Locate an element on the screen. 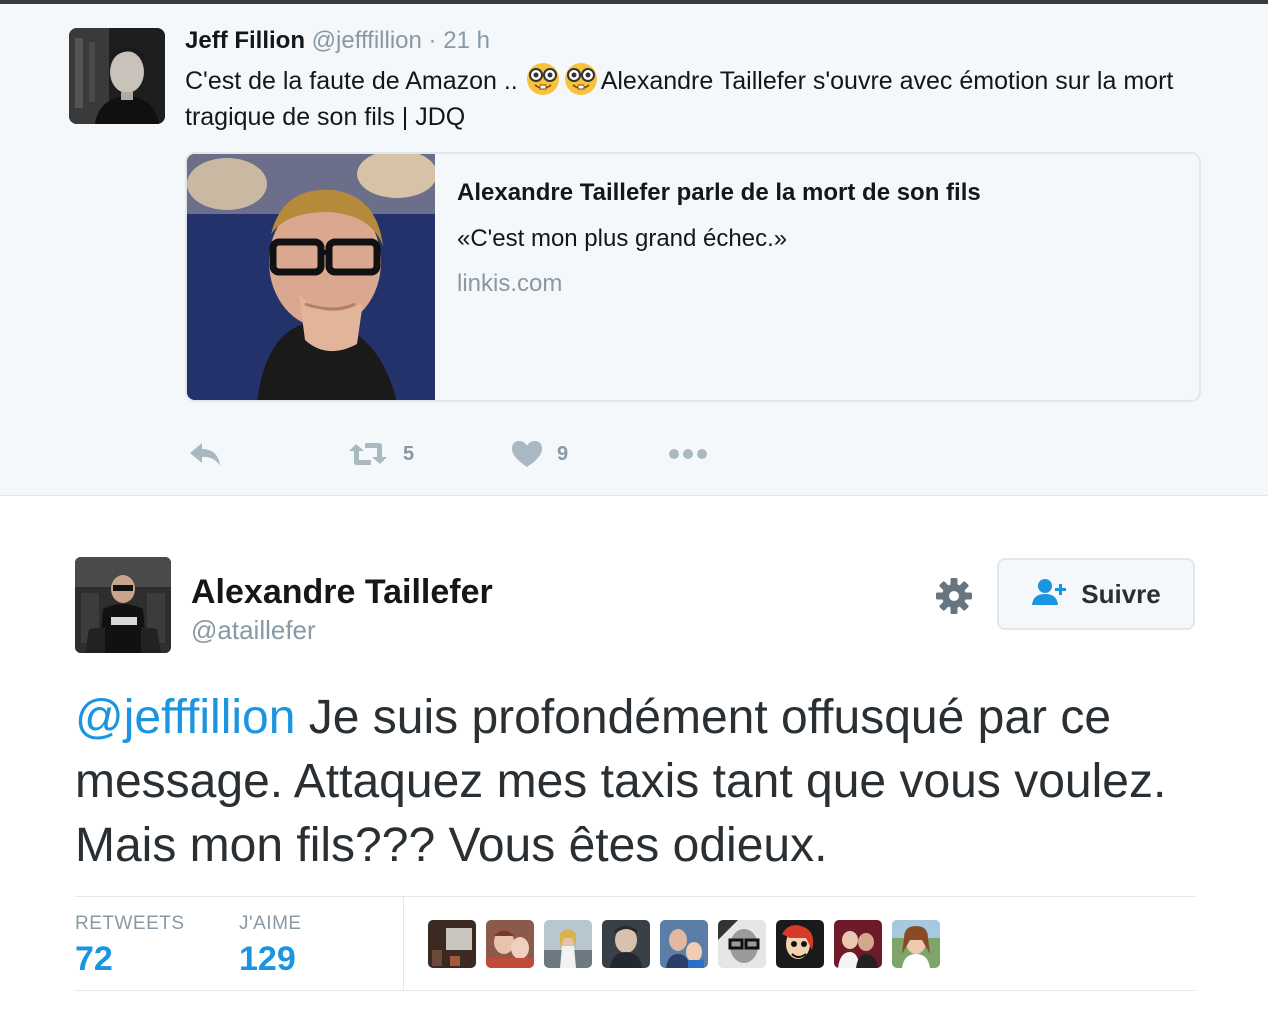 The height and width of the screenshot is (1016, 1268). add-user-icon is located at coordinates (1050, 594).